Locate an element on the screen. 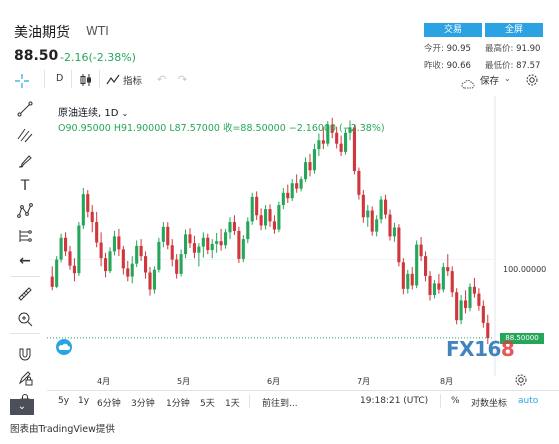  fullscreen-button: 全屏 is located at coordinates (514, 30).